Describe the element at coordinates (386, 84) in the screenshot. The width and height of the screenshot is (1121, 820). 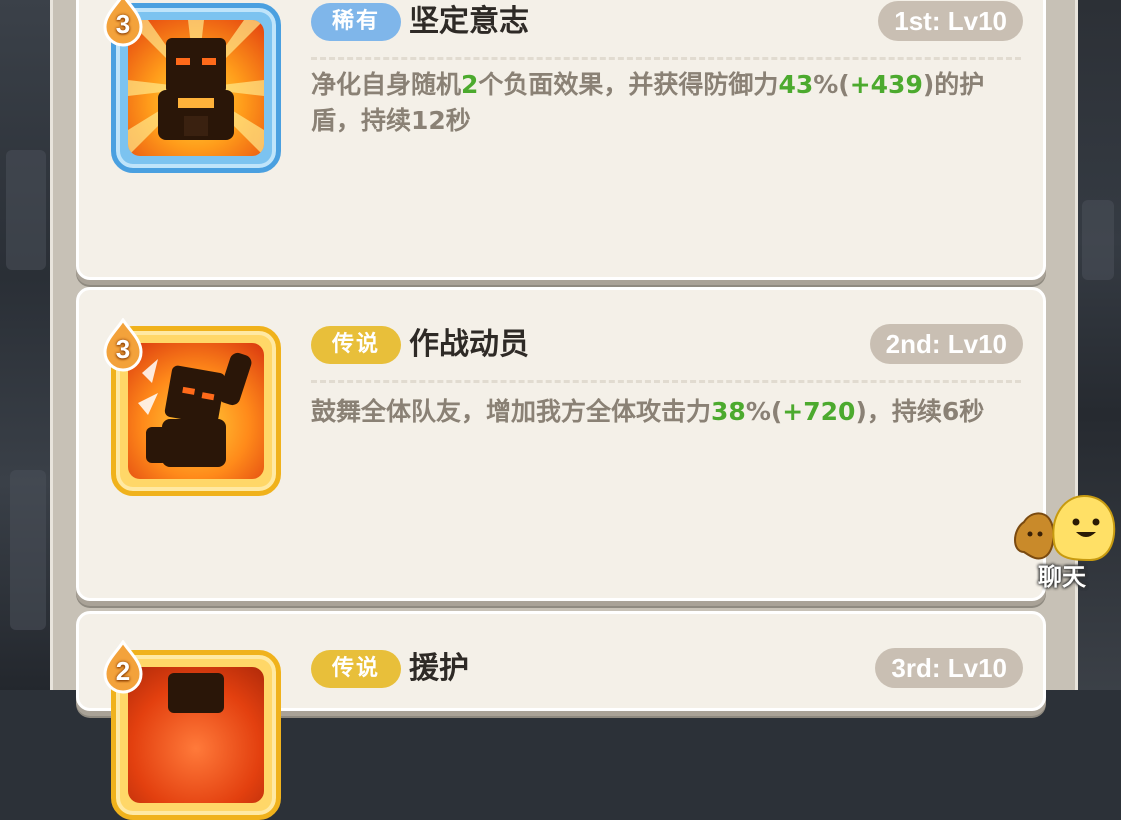
I see `desc-text: 净化自身随机` at that location.